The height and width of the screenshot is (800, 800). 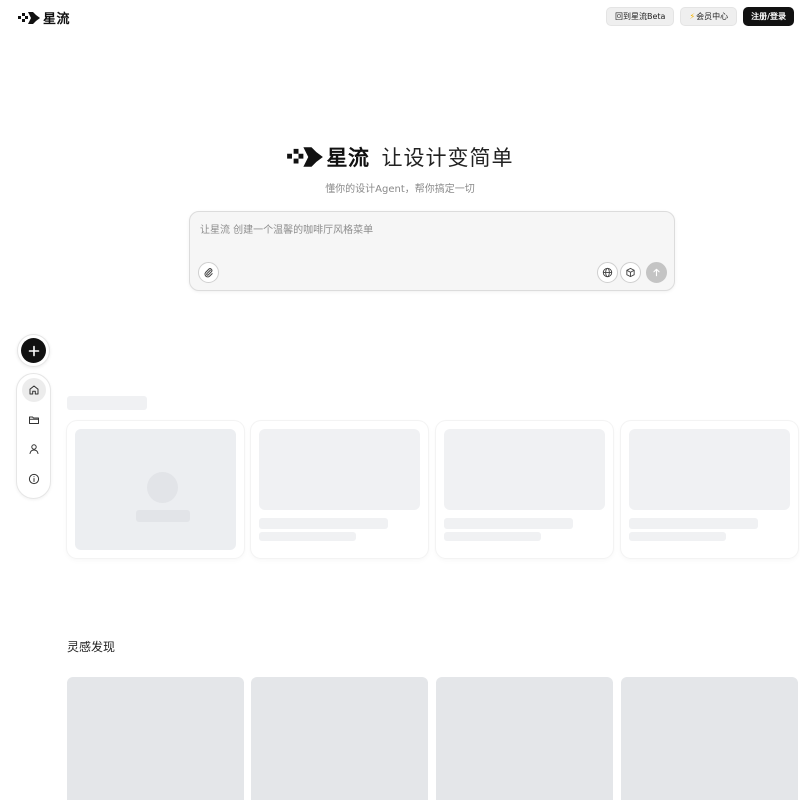 I want to click on model-button, so click(x=630, y=272).